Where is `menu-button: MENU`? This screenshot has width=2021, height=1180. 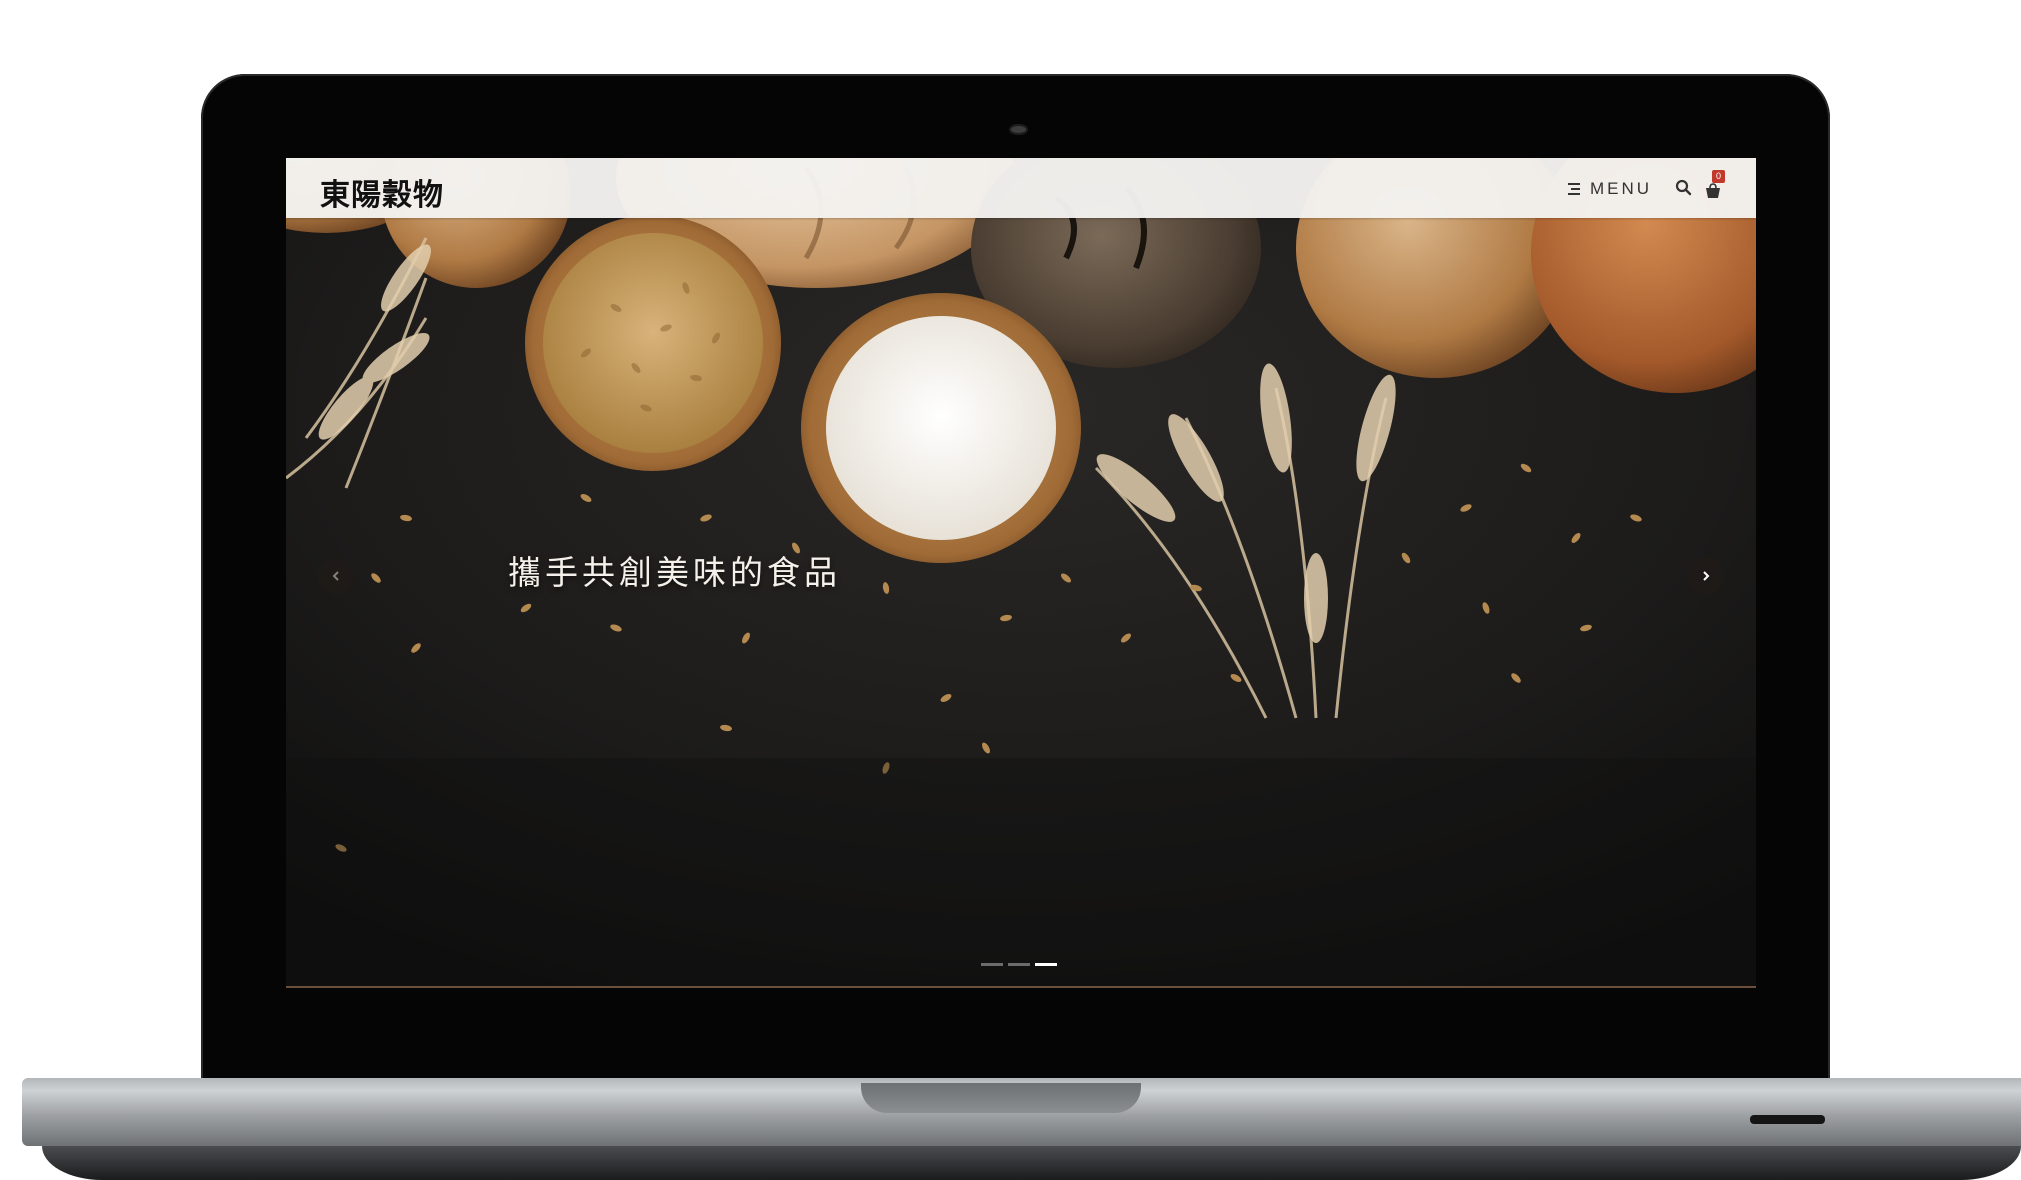 menu-button: MENU is located at coordinates (1609, 189).